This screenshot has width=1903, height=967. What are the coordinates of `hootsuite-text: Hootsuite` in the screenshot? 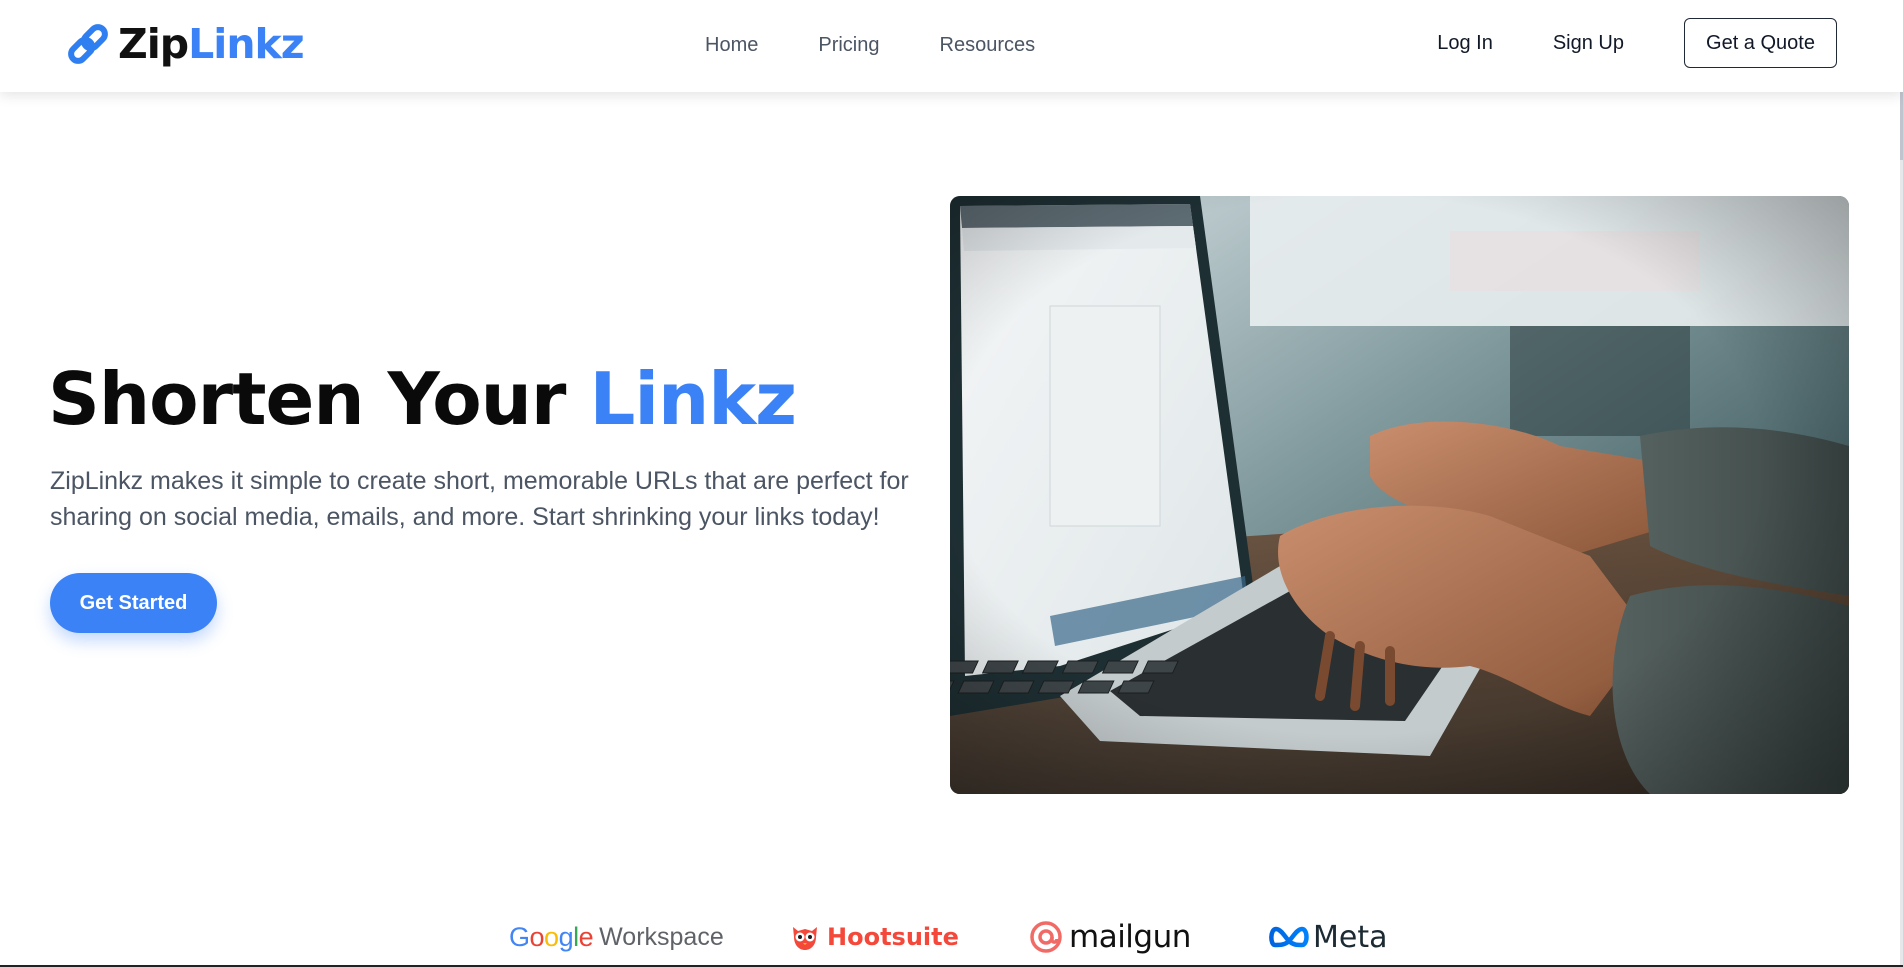 It's located at (893, 937).